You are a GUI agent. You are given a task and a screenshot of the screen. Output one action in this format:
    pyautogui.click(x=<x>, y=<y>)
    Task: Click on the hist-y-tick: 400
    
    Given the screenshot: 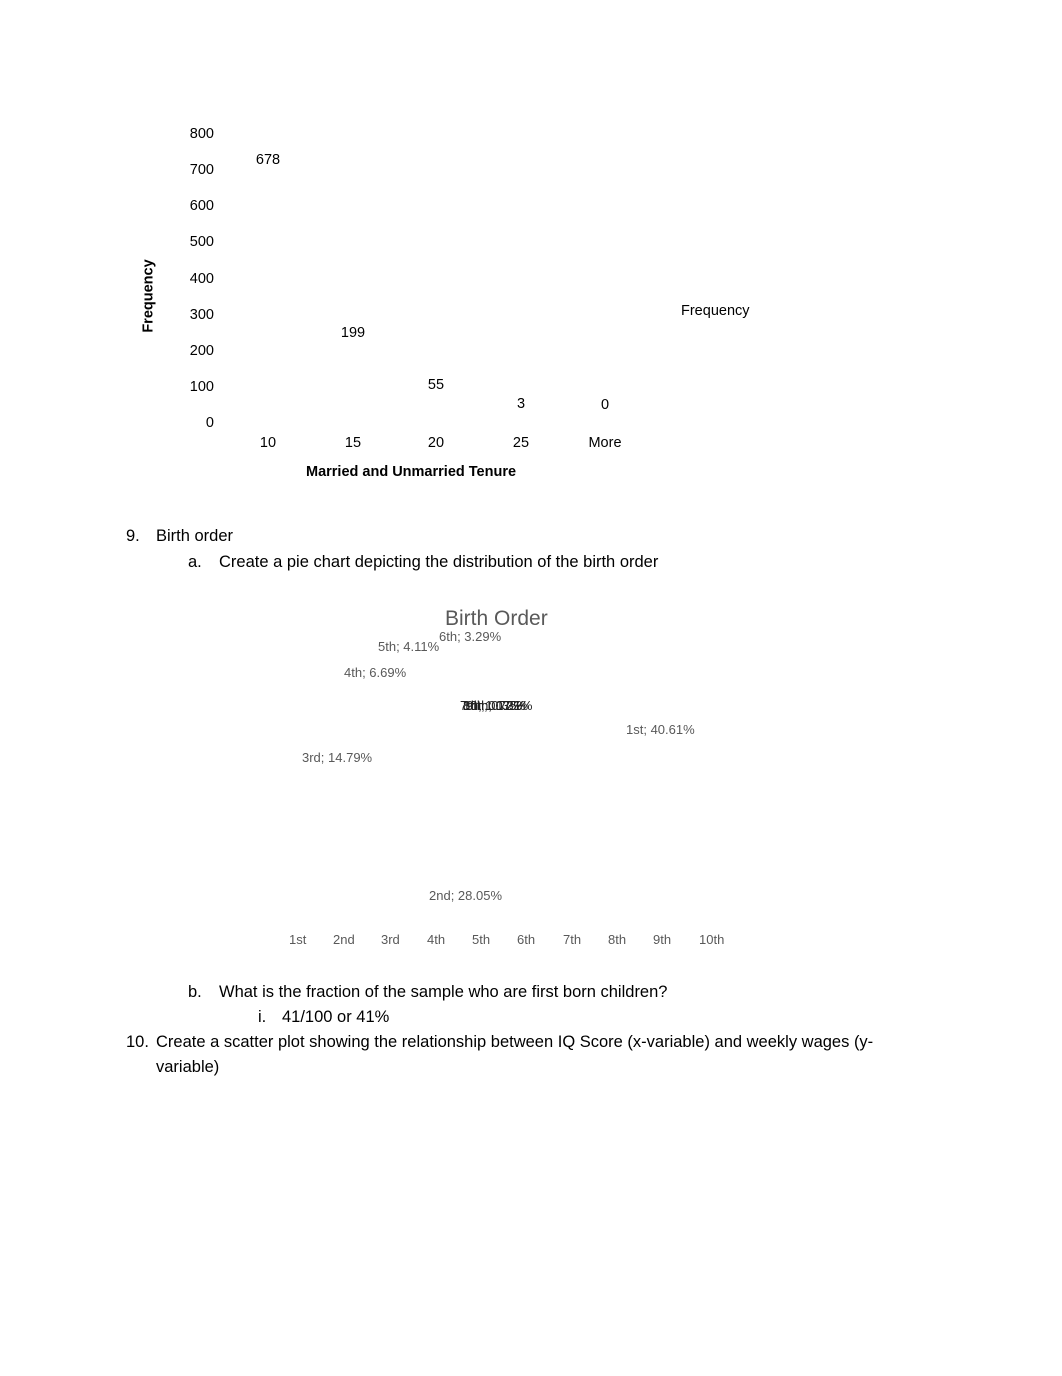 What is the action you would take?
    pyautogui.click(x=201, y=278)
    